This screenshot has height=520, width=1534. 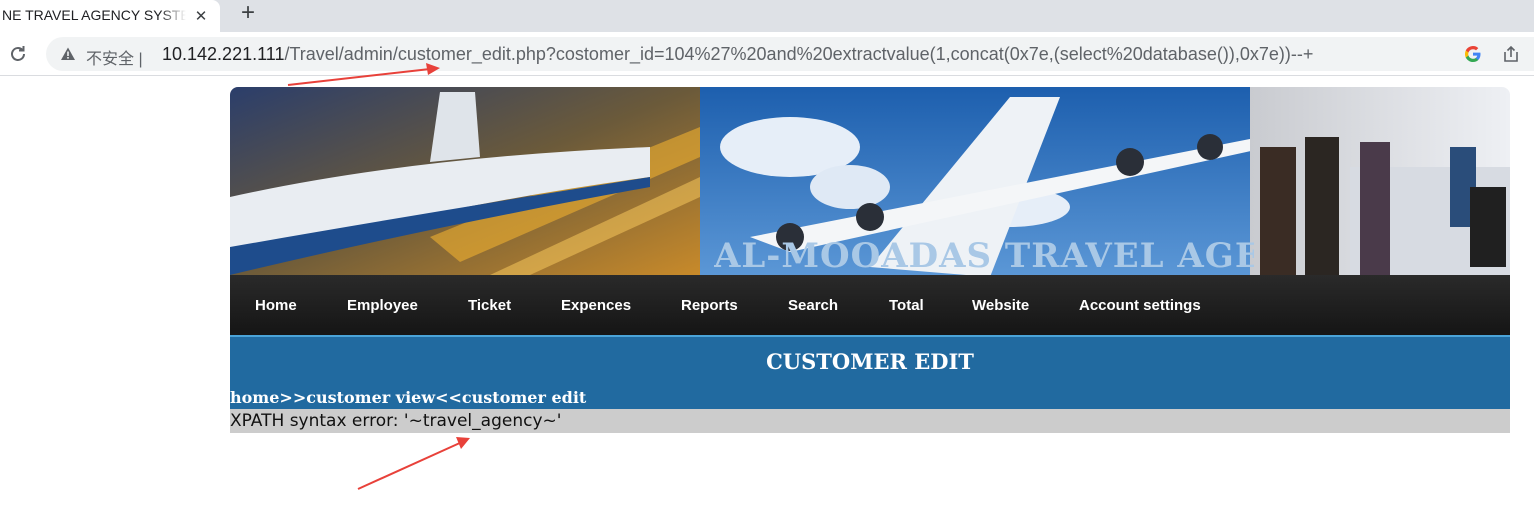 What do you see at coordinates (68, 54) in the screenshot?
I see `warning-icon` at bounding box center [68, 54].